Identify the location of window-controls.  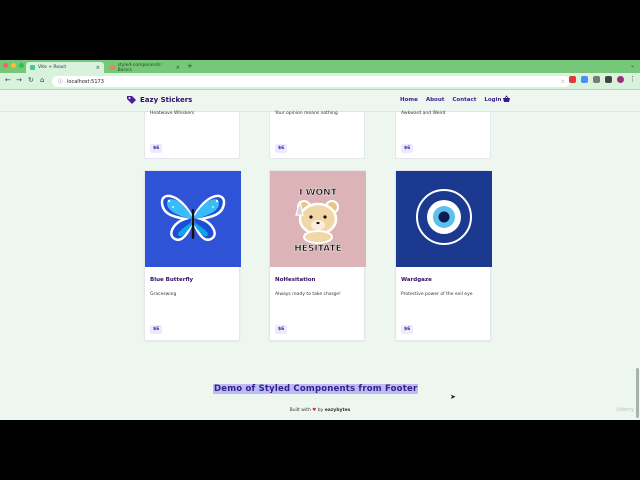
(13, 65).